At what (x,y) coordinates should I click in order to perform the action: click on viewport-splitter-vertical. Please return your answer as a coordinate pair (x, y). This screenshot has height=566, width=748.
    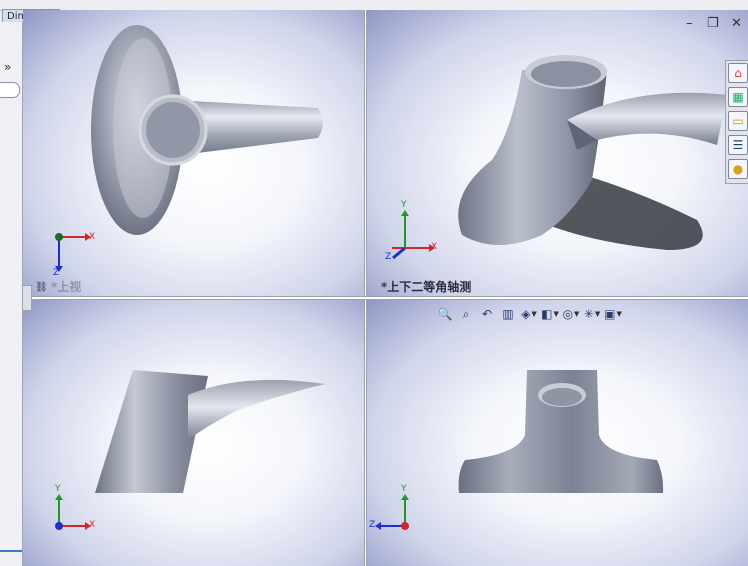
    Looking at the image, I should click on (365, 288).